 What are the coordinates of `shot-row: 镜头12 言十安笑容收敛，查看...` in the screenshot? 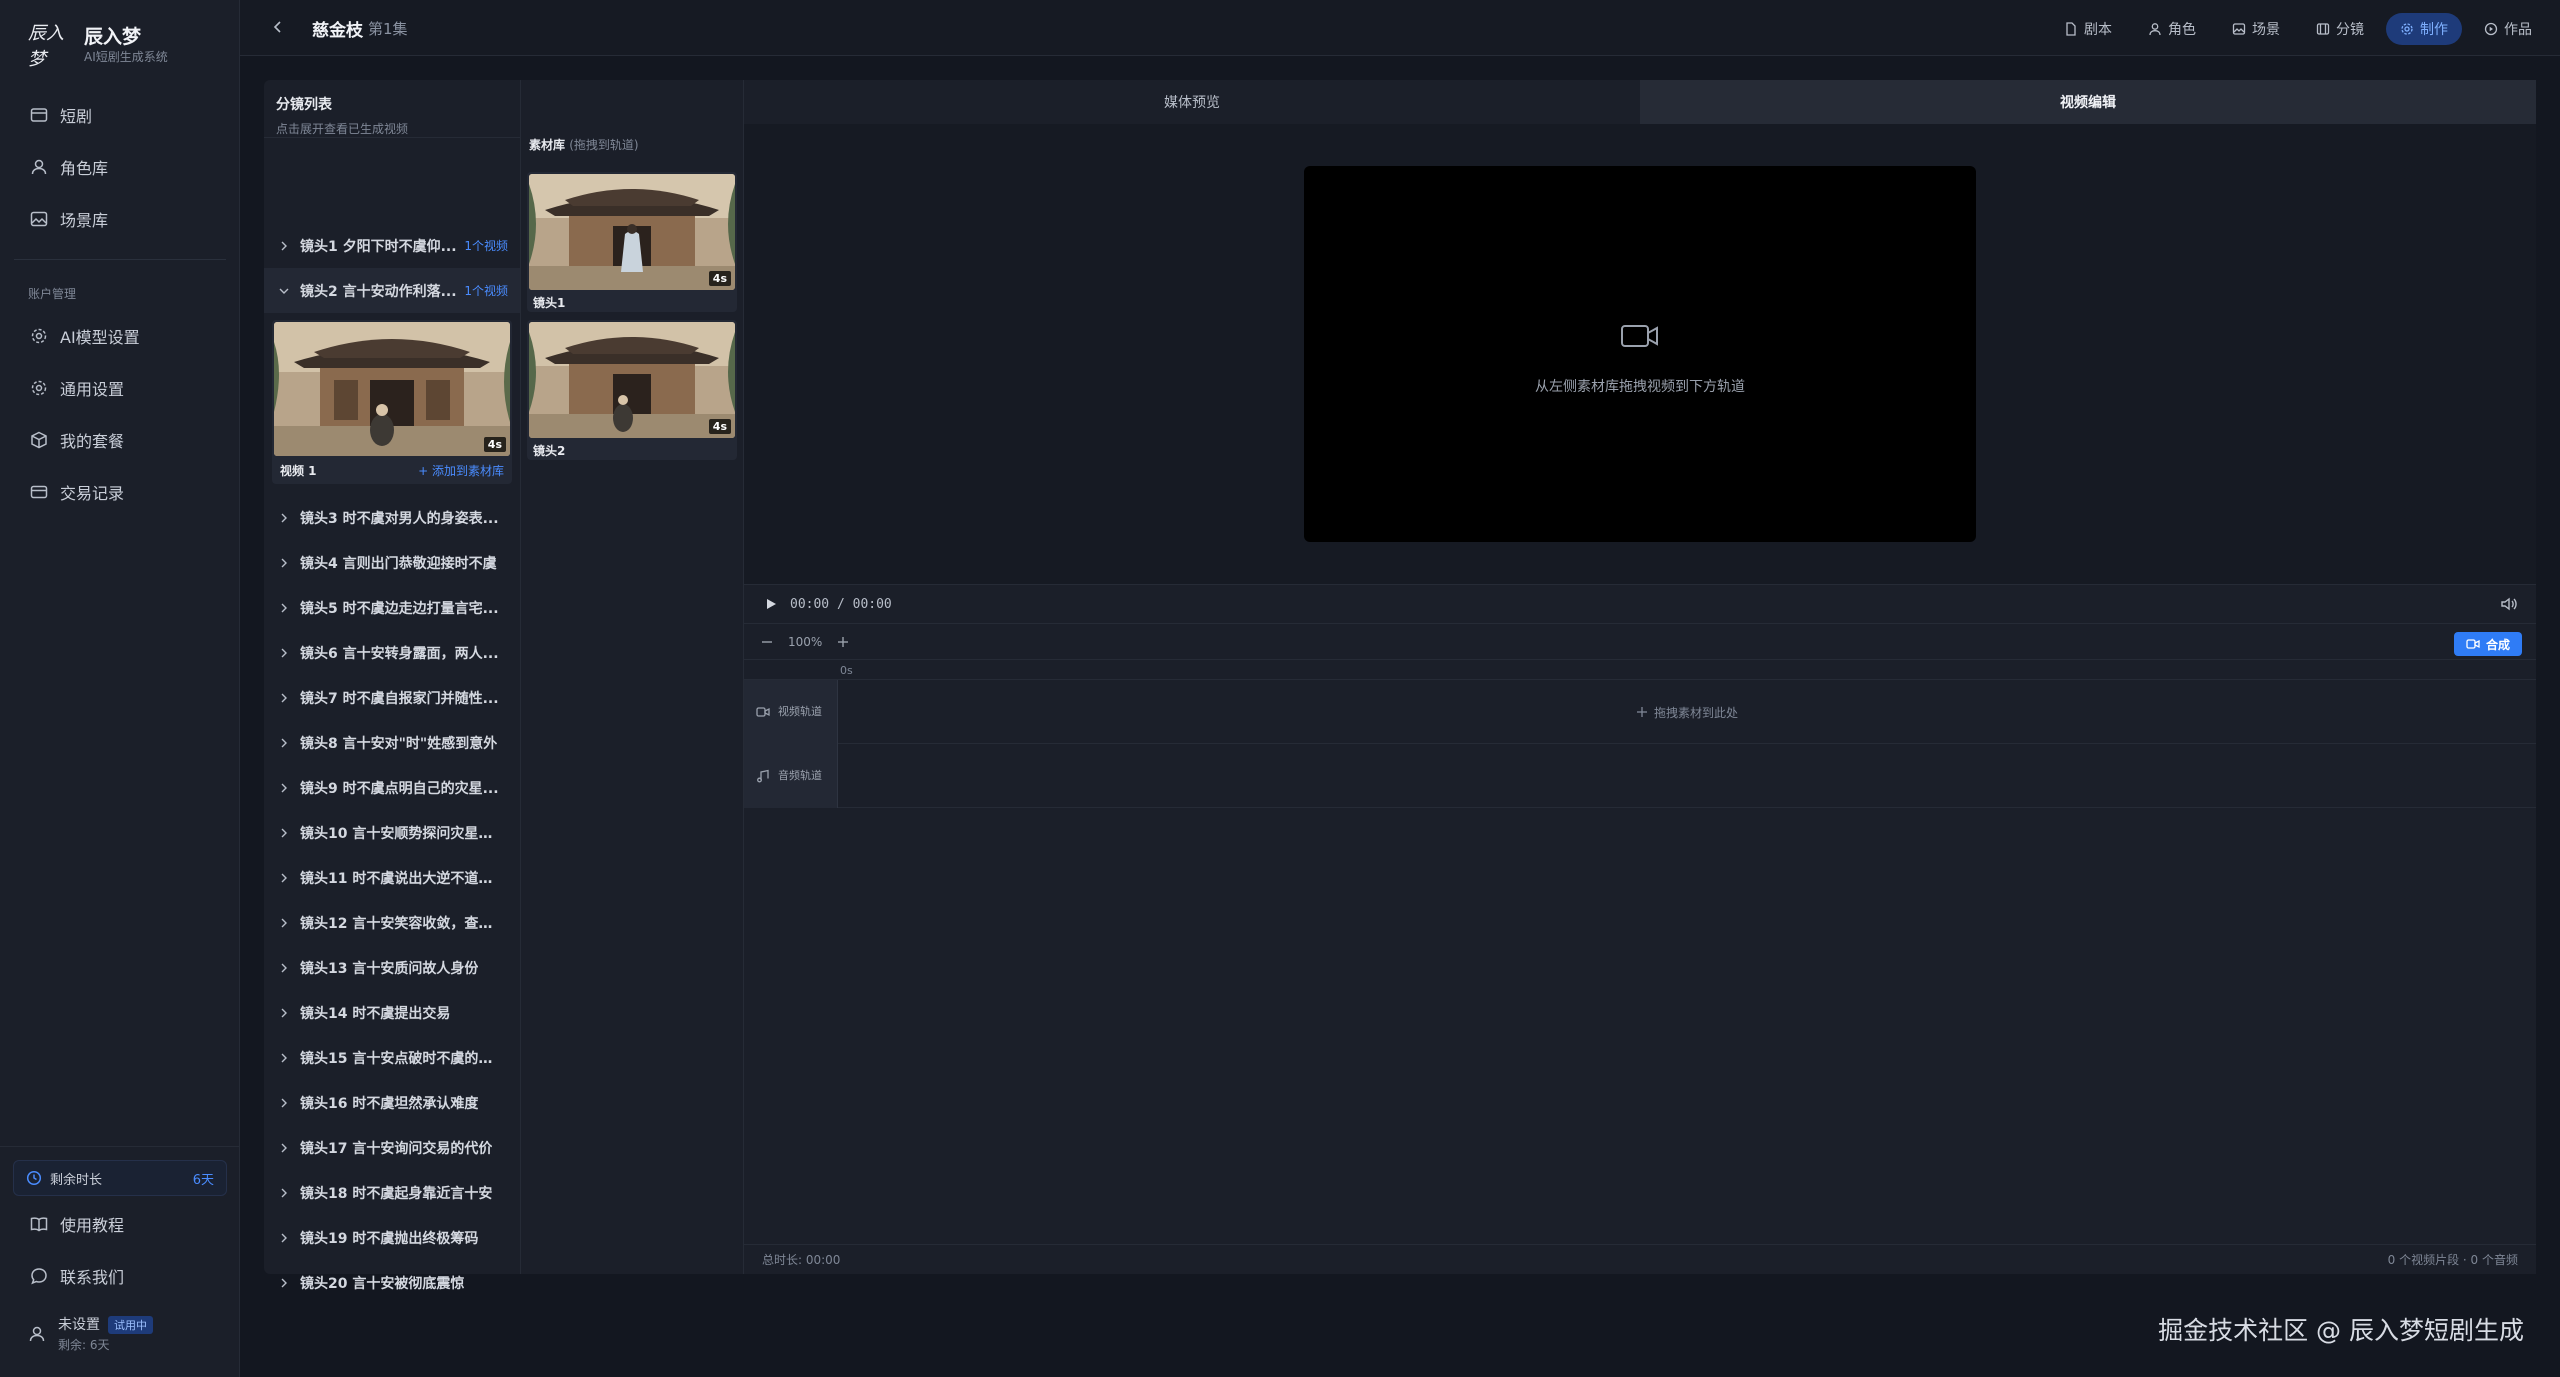 It's located at (392, 922).